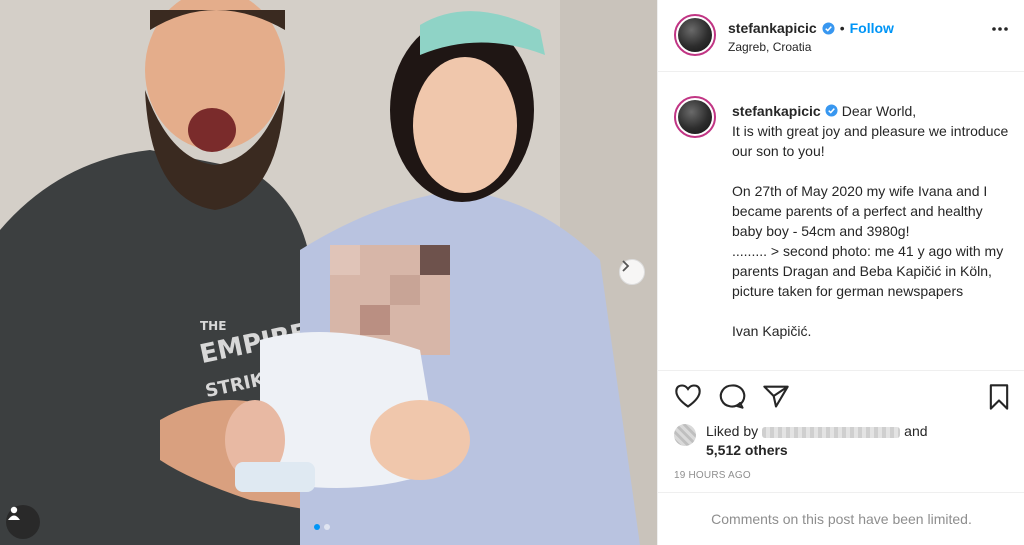 The height and width of the screenshot is (545, 1024). What do you see at coordinates (769, 47) in the screenshot?
I see `location-link: Zagreb, Croatia` at bounding box center [769, 47].